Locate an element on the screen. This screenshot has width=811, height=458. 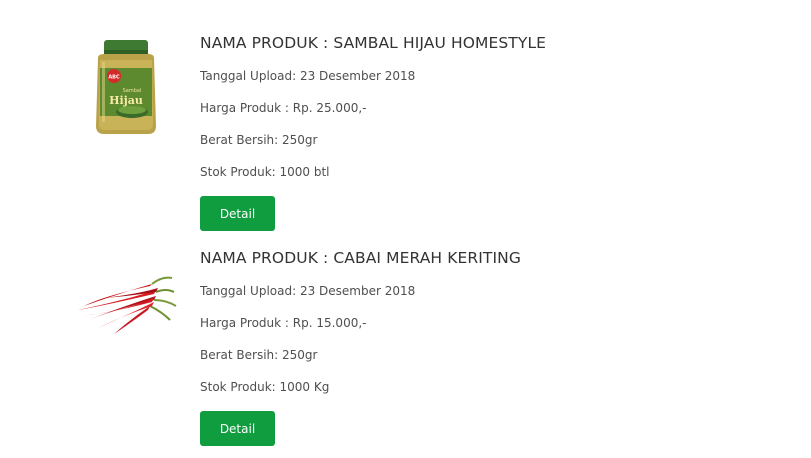
jar-brand-label: ABC is located at coordinates (114, 78).